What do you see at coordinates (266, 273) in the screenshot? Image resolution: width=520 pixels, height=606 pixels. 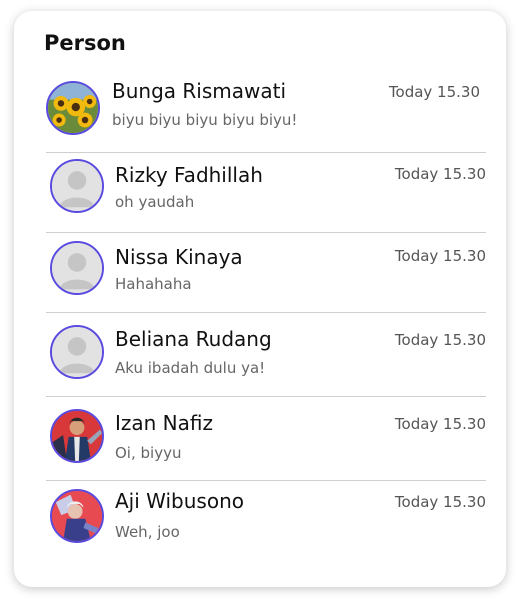 I see `contact-row-nissa-kinaya: Nissa Kinaya Today 15.30 Hahahaha` at bounding box center [266, 273].